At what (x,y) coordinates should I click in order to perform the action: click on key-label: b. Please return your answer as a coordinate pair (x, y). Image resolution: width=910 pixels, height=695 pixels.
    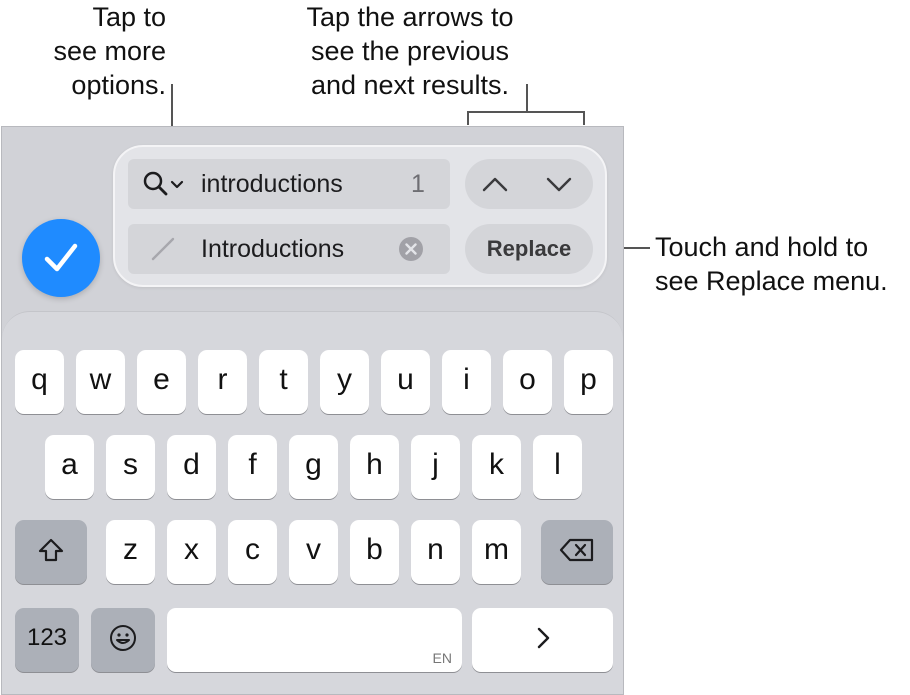
    Looking at the image, I should click on (374, 549).